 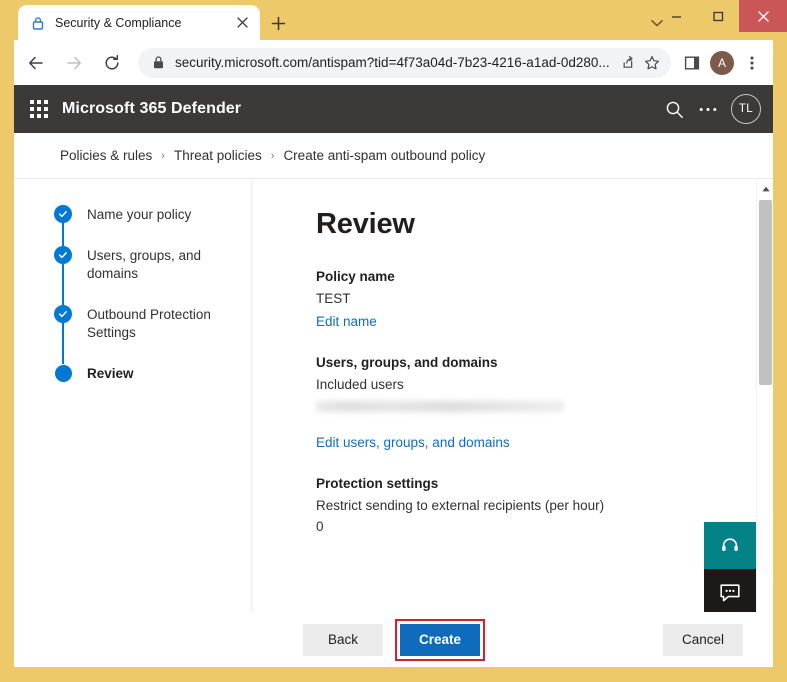 I want to click on forward-navigation-icon, so click(x=74, y=63).